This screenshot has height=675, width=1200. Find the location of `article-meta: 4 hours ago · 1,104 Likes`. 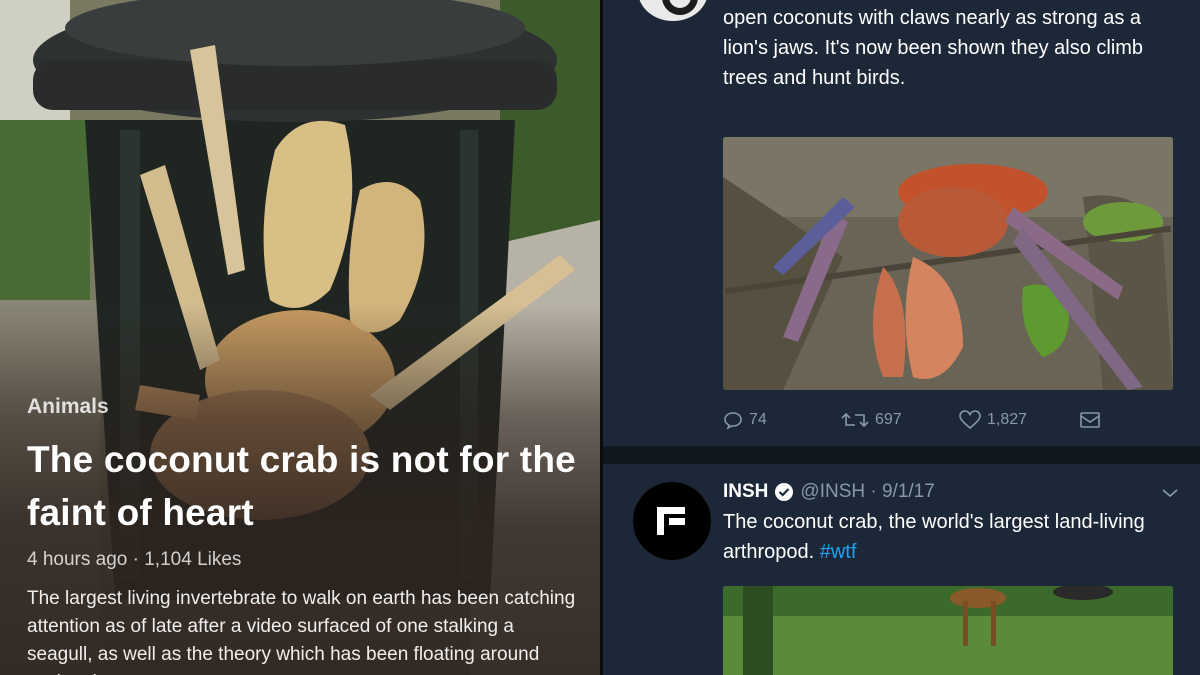

article-meta: 4 hours ago · 1,104 Likes is located at coordinates (134, 559).